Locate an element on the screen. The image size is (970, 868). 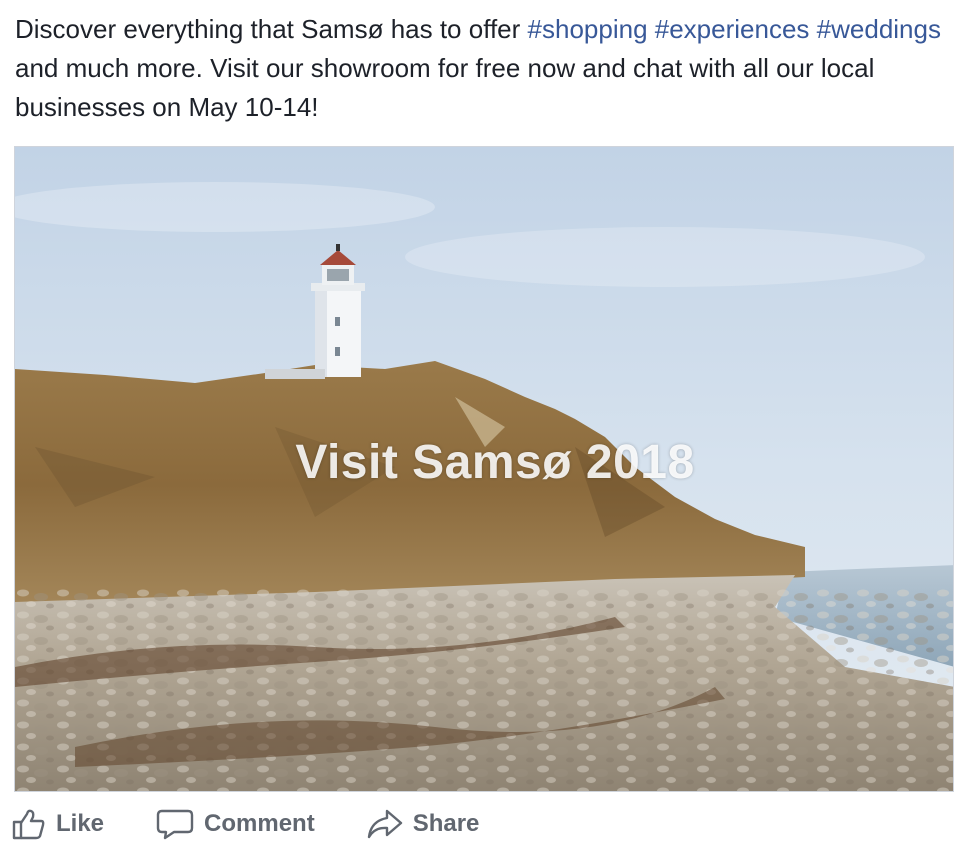
share-button: Share is located at coordinates (423, 824).